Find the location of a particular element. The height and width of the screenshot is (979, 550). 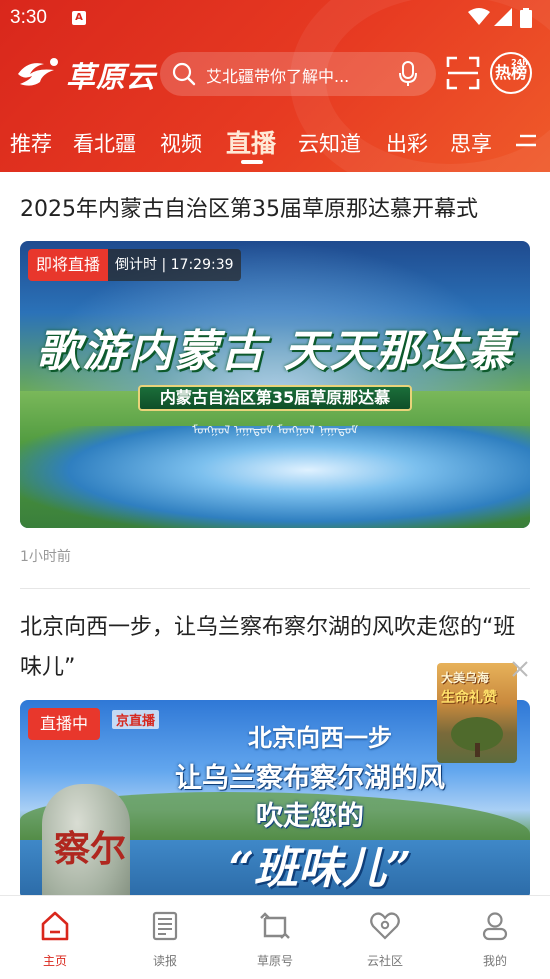

home-icon is located at coordinates (55, 926).